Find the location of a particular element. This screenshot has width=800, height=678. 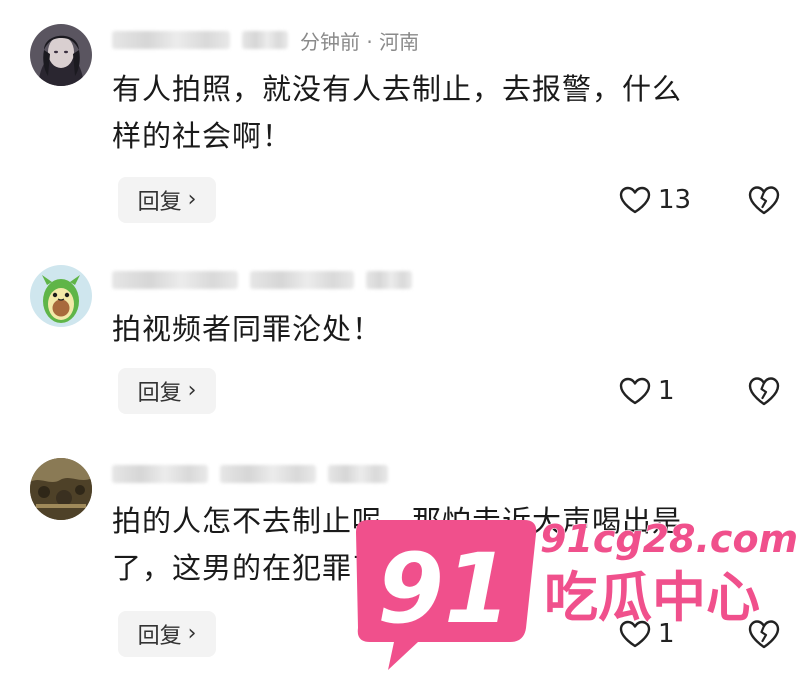

comment-text-line: 拍的人怎不去制止呢，那怕走近大声喝出是 is located at coordinates (397, 521).